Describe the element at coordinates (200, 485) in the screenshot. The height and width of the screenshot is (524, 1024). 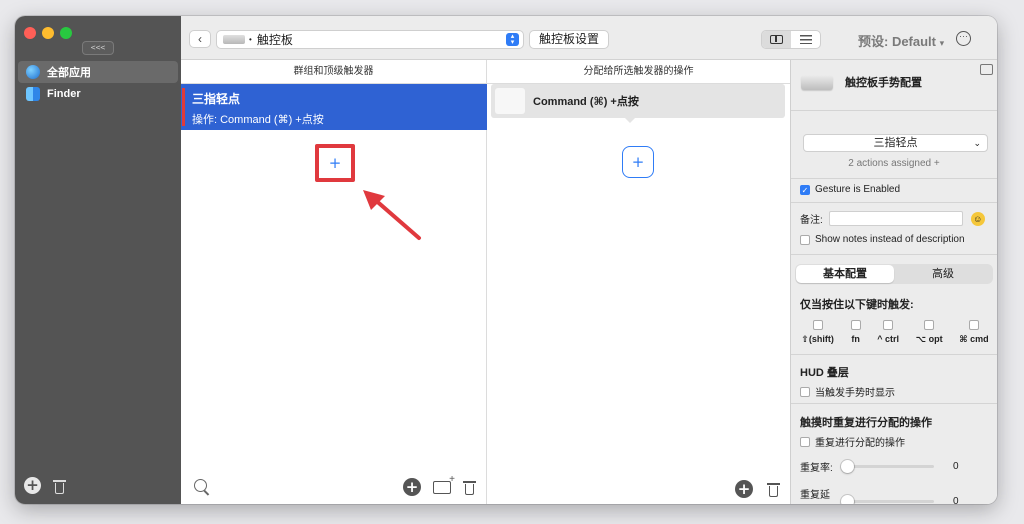
I see `search-icon` at that location.